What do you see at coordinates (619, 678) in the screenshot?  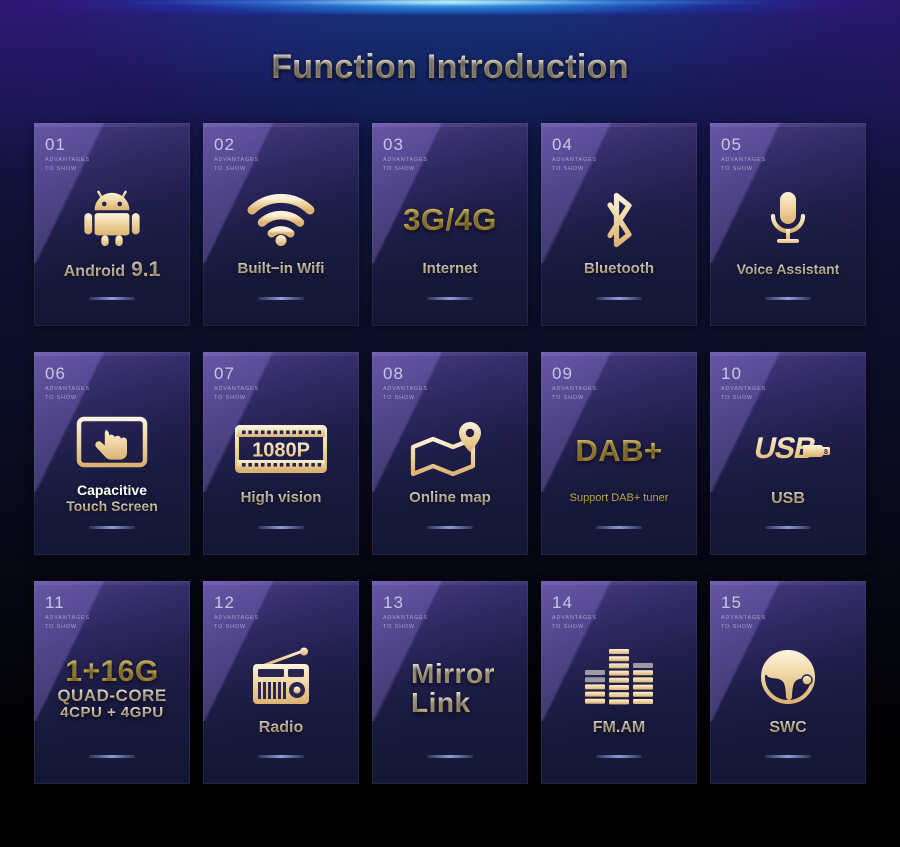 I see `equalizer-icon` at bounding box center [619, 678].